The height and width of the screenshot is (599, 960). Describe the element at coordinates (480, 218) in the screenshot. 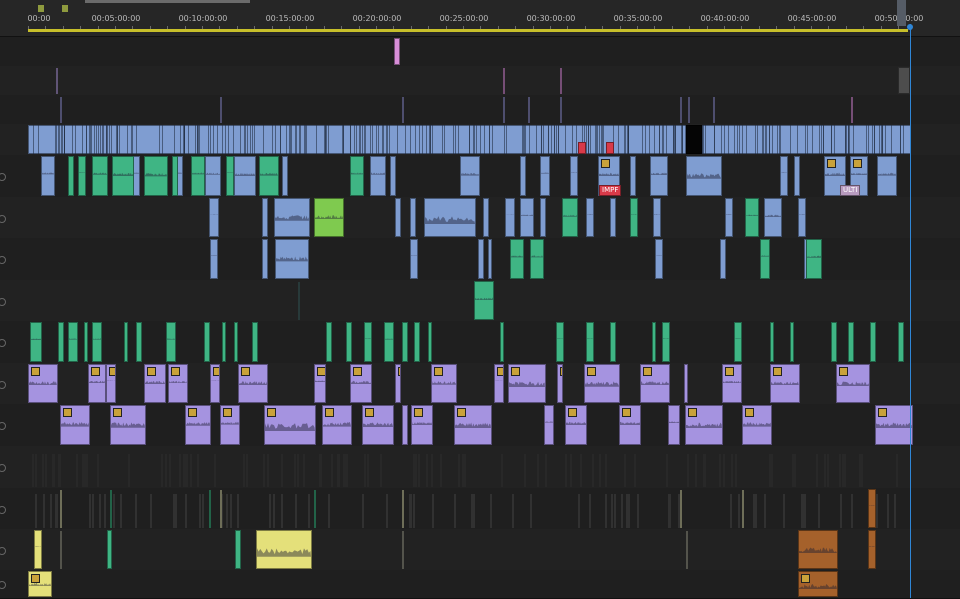

I see `track-v1` at that location.